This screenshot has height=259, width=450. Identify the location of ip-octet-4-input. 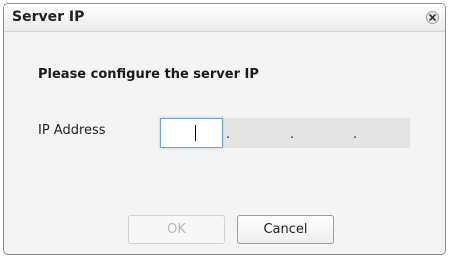
(383, 133).